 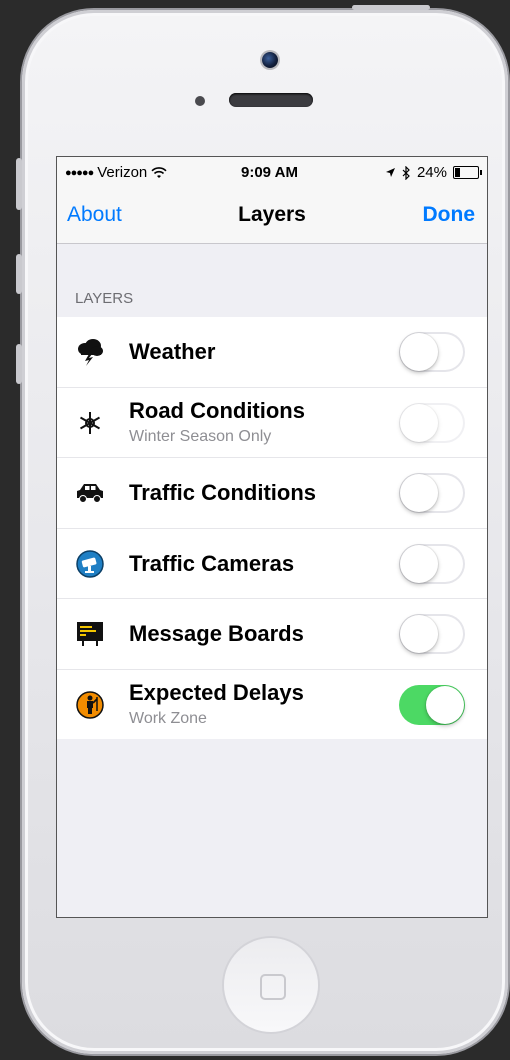 I want to click on camera-icon, so click(x=90, y=564).